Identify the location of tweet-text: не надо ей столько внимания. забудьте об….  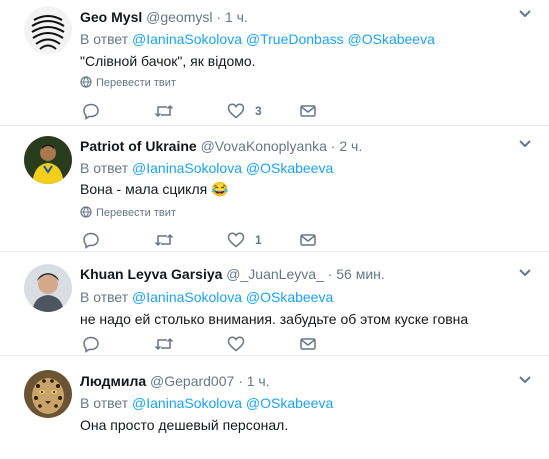
(274, 319).